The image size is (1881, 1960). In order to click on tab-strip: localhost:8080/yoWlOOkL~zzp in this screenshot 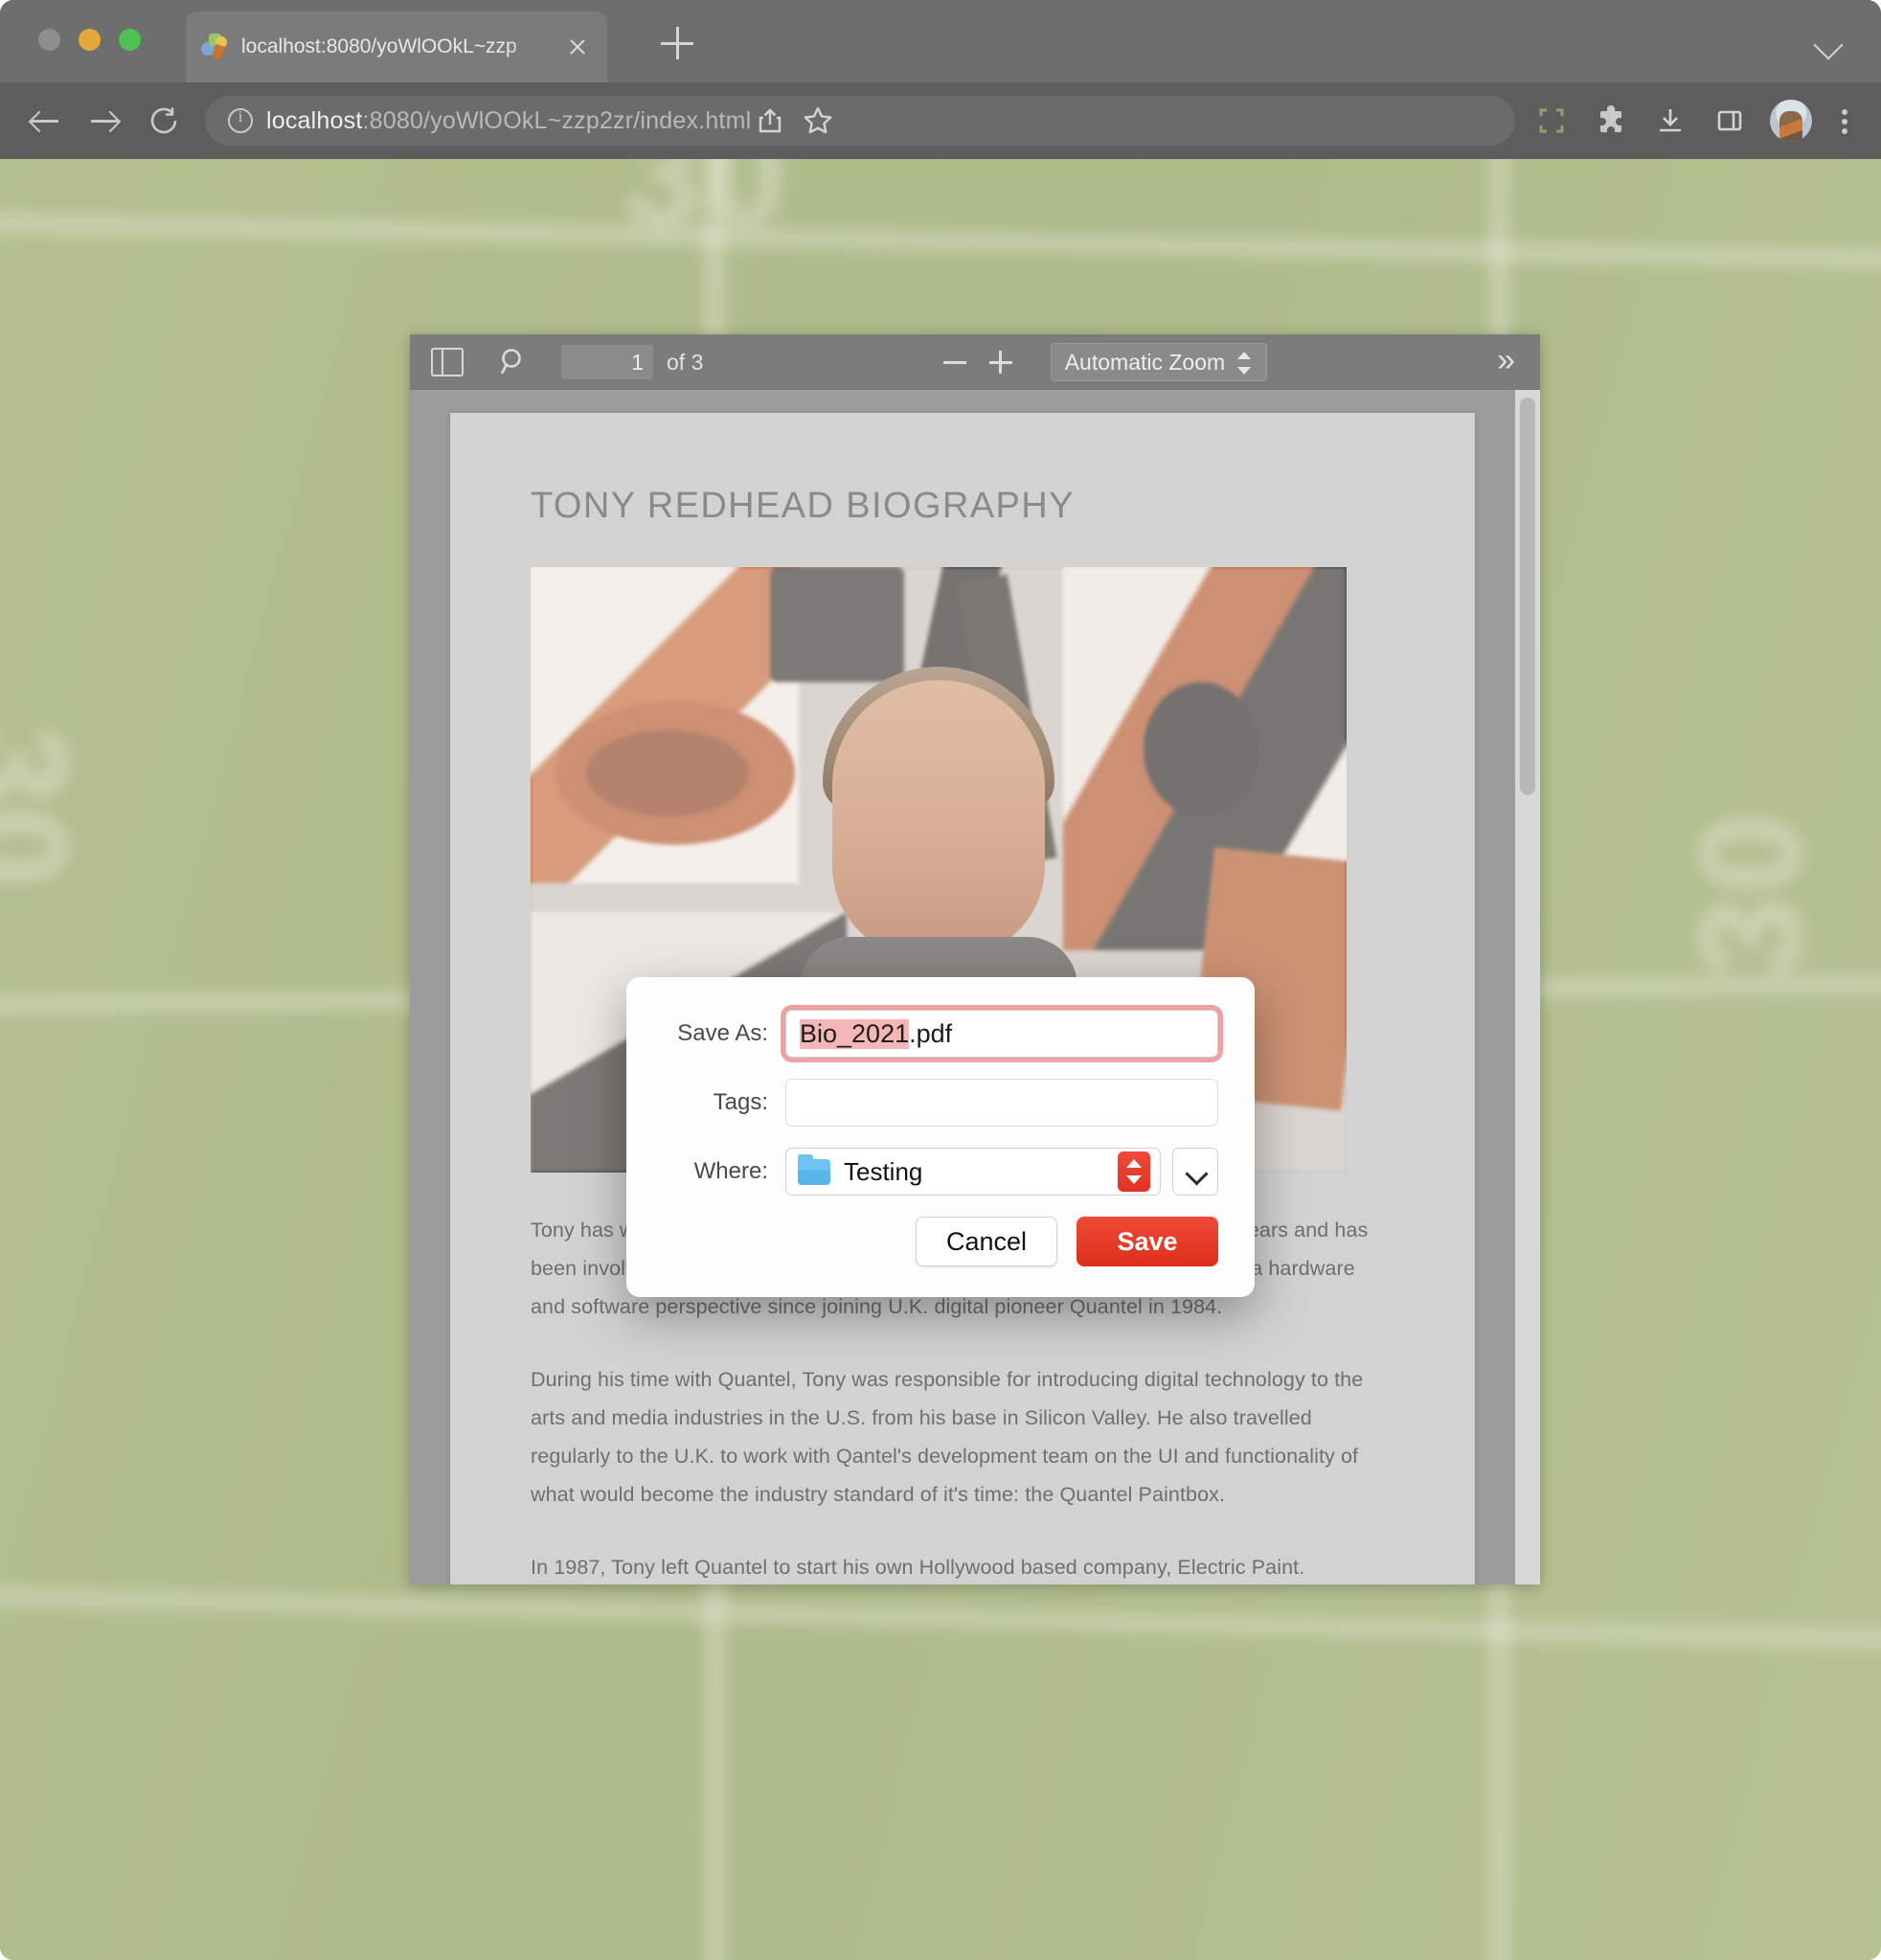, I will do `click(940, 41)`.